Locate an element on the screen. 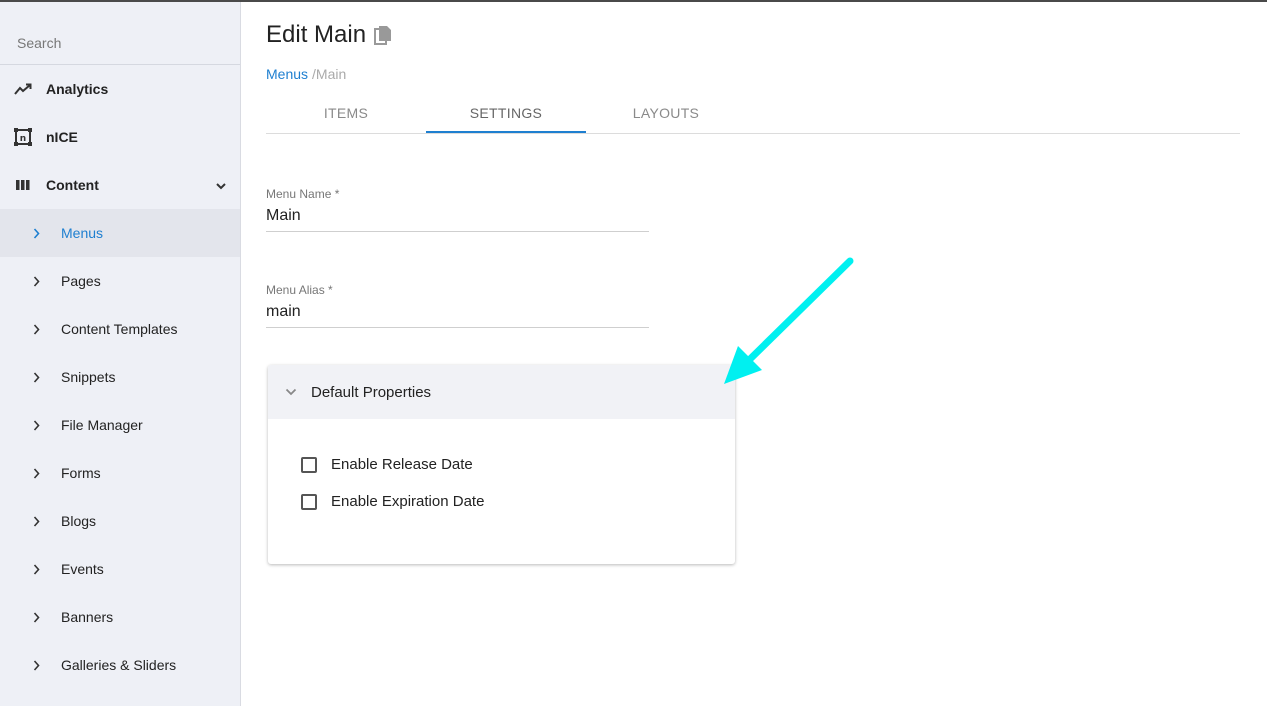 The image size is (1267, 706). annotation-arrow-icon is located at coordinates (789, 320).